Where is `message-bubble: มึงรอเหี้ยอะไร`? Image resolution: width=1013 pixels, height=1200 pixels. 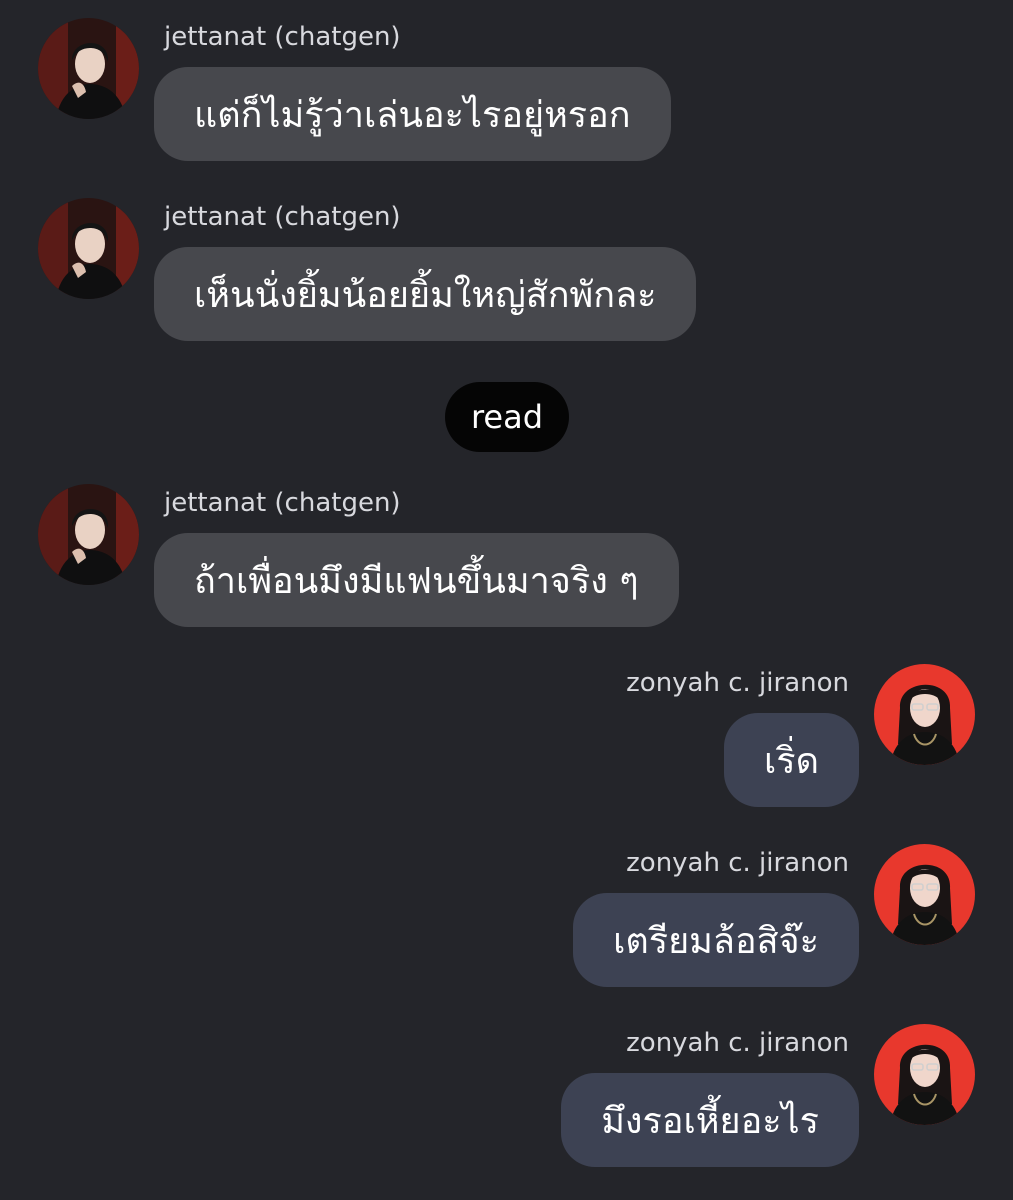 message-bubble: มึงรอเหี้ยอะไร is located at coordinates (710, 1120).